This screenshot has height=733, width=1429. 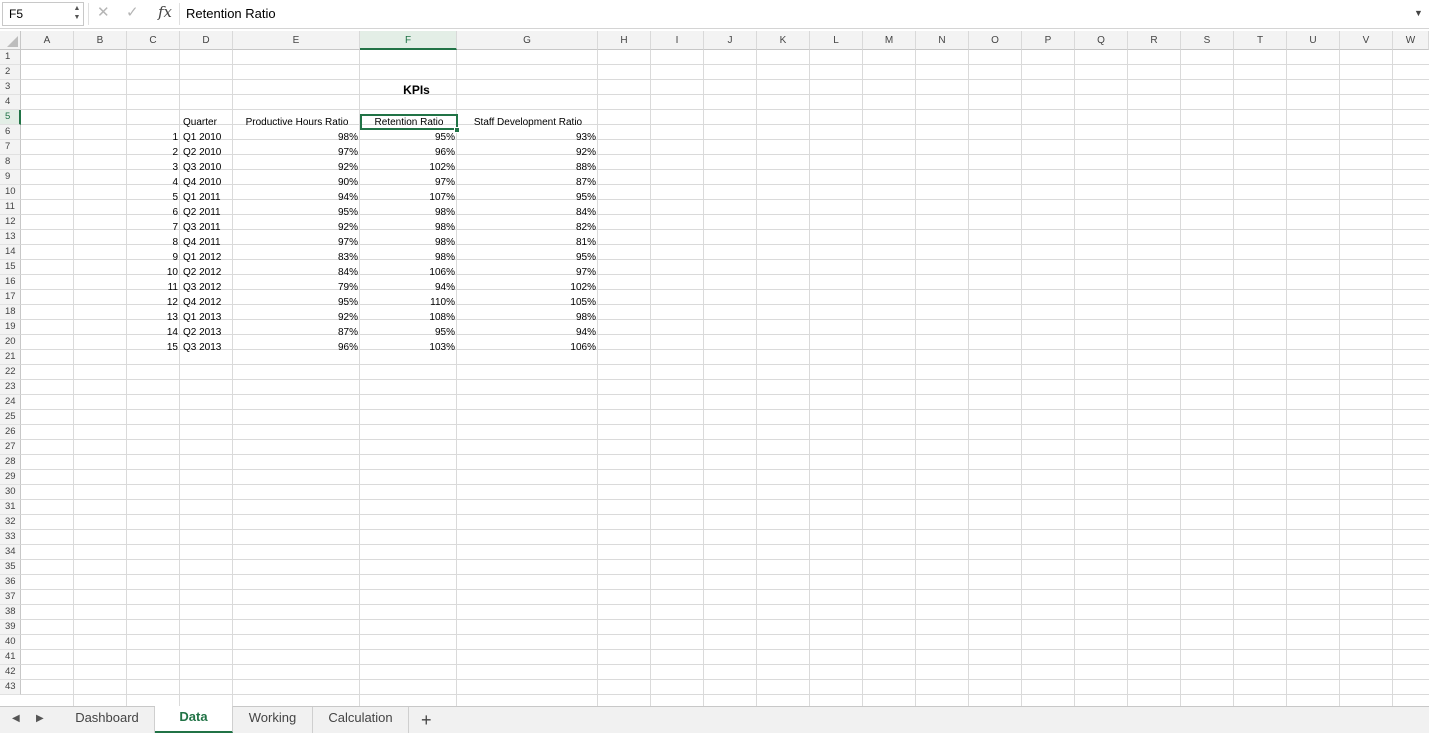 I want to click on header-staff-development: Staff Development Ratio, so click(x=528, y=122).